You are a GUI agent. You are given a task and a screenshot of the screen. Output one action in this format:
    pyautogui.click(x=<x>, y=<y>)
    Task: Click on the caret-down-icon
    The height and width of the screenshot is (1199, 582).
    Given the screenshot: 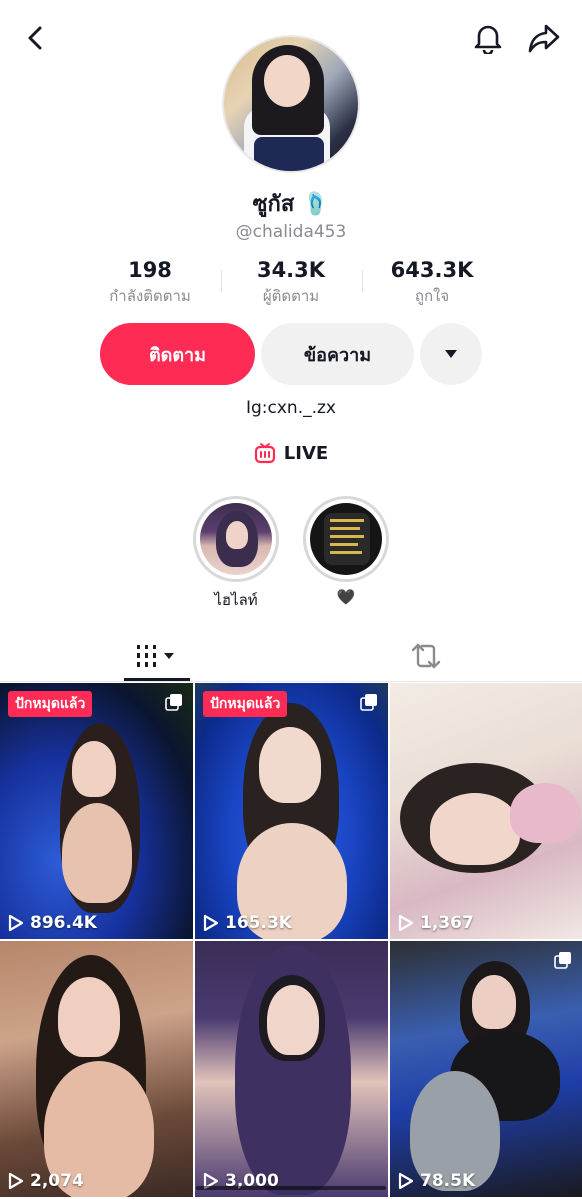 What is the action you would take?
    pyautogui.click(x=451, y=354)
    